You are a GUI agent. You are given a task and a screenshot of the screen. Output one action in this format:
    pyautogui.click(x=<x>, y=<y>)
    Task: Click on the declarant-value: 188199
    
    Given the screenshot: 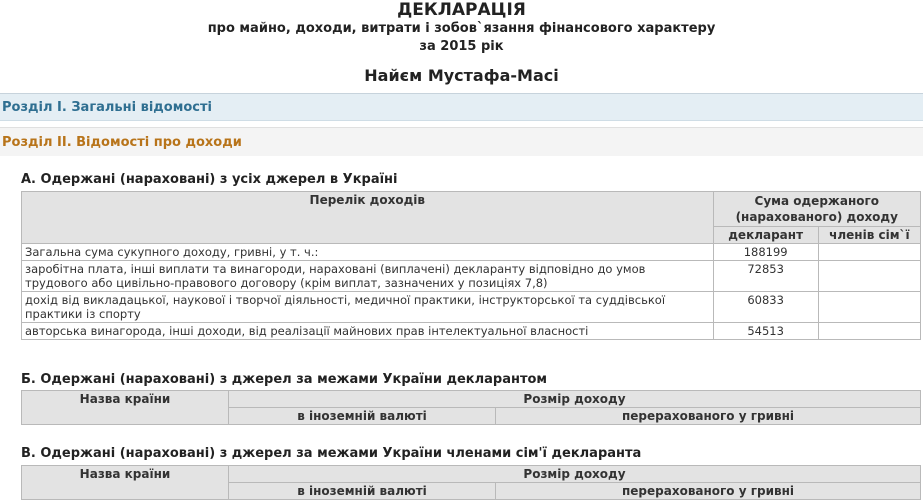 What is the action you would take?
    pyautogui.click(x=765, y=252)
    